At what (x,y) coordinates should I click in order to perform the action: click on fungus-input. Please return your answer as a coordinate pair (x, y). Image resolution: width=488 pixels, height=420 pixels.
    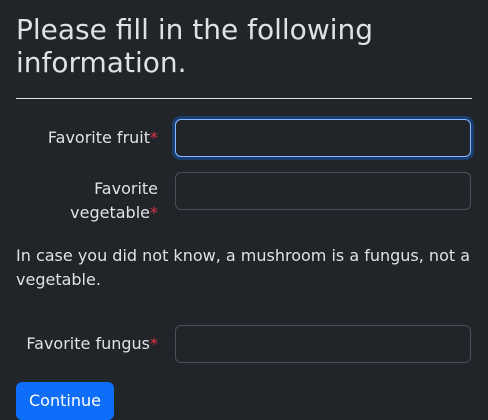
    Looking at the image, I should click on (323, 344).